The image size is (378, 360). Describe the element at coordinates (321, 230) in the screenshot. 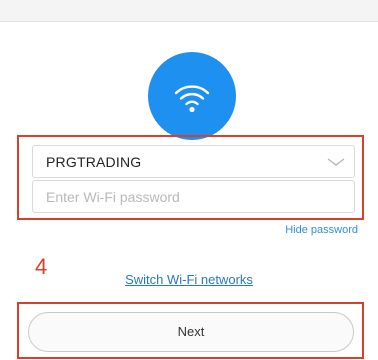

I see `hide-password-link: Hide password` at that location.